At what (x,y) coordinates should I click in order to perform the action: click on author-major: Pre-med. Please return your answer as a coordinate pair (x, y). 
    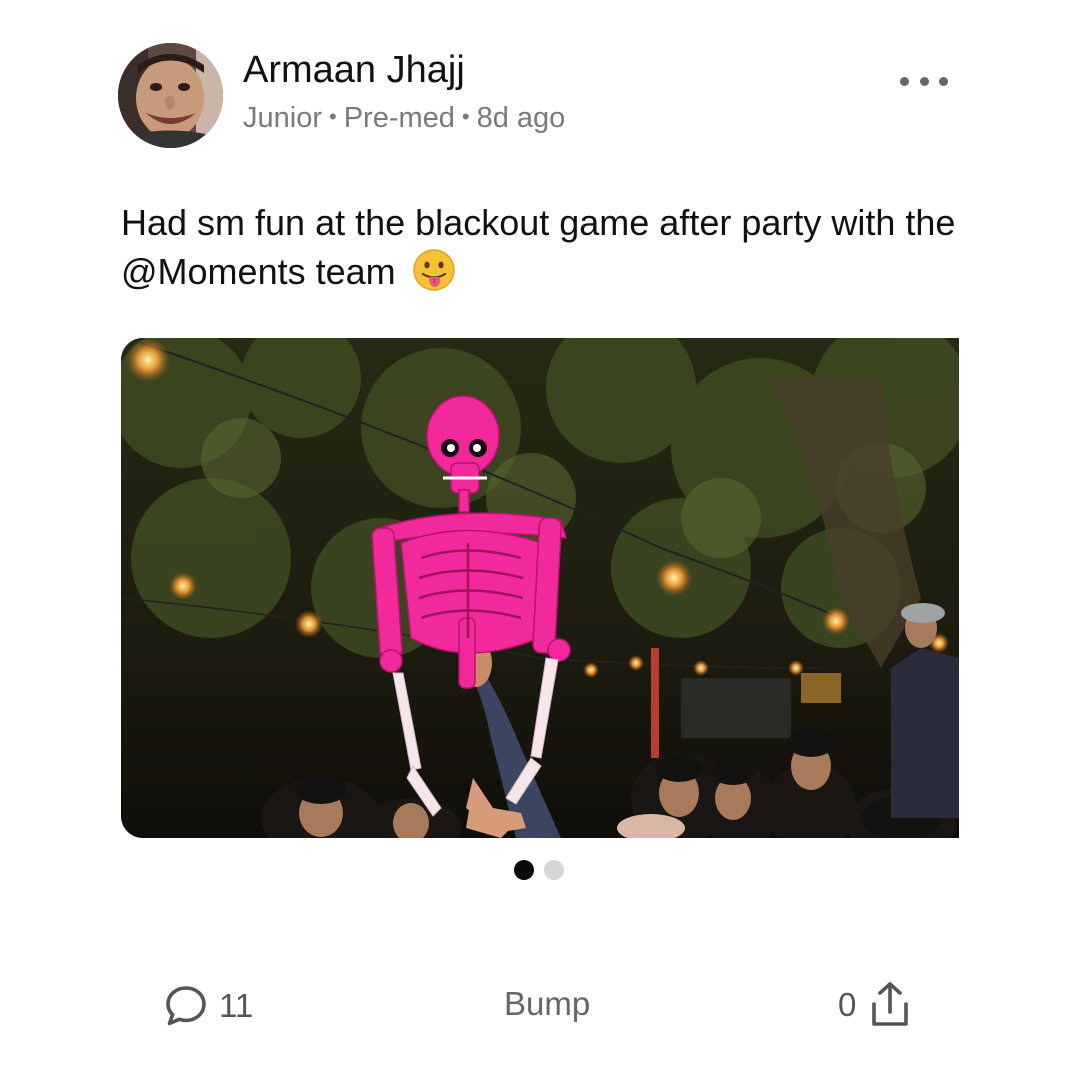
    Looking at the image, I should click on (399, 118).